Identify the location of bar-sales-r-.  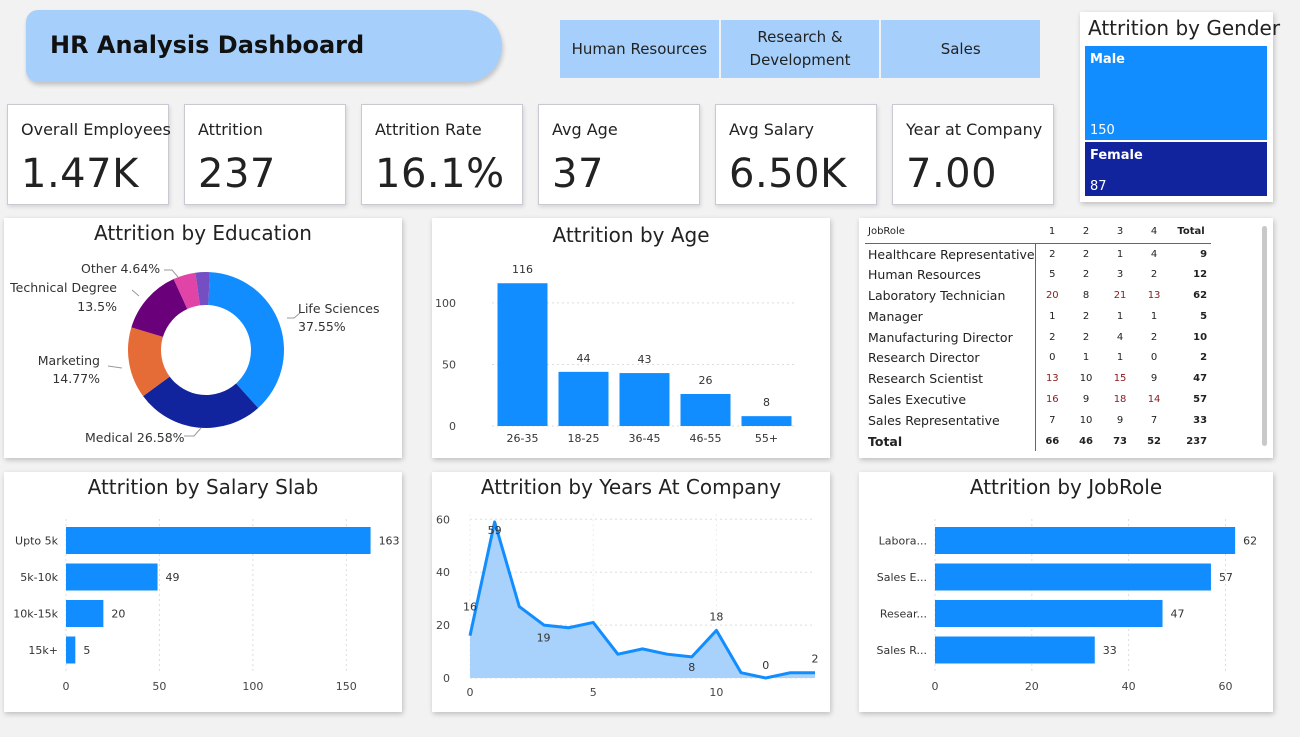
(1015, 650).